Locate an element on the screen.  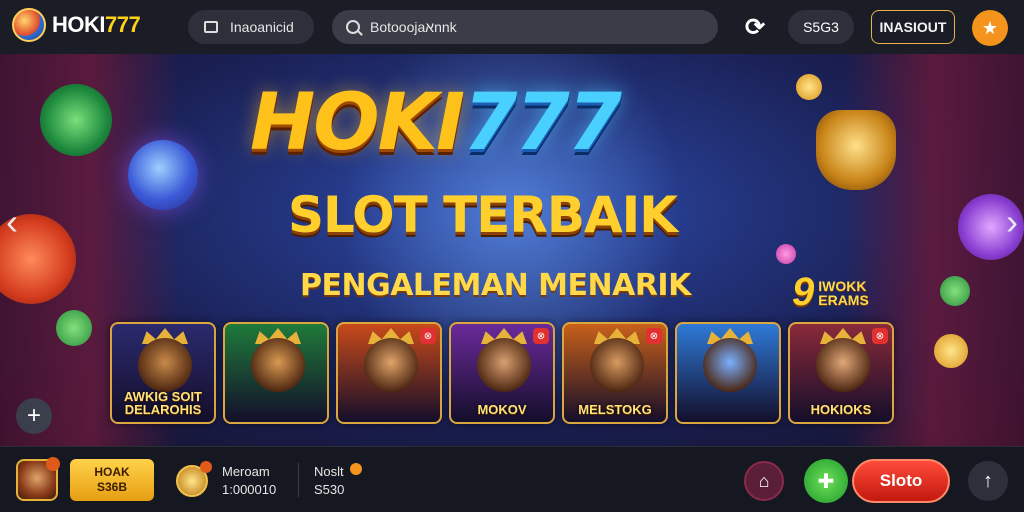
logo-text-yellow: 777 is located at coordinates (123, 24).